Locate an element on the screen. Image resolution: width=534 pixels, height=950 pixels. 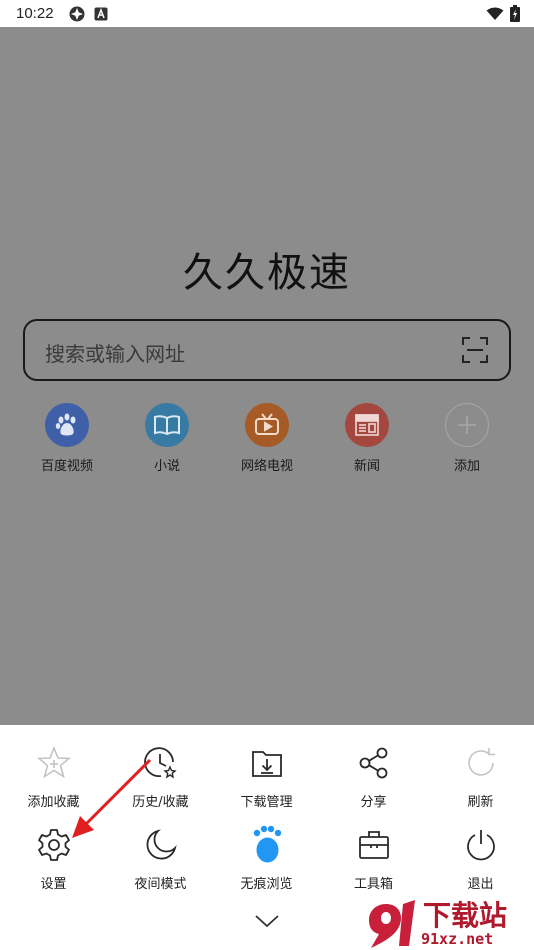
menu-label: 下载管理 is located at coordinates (266, 802).